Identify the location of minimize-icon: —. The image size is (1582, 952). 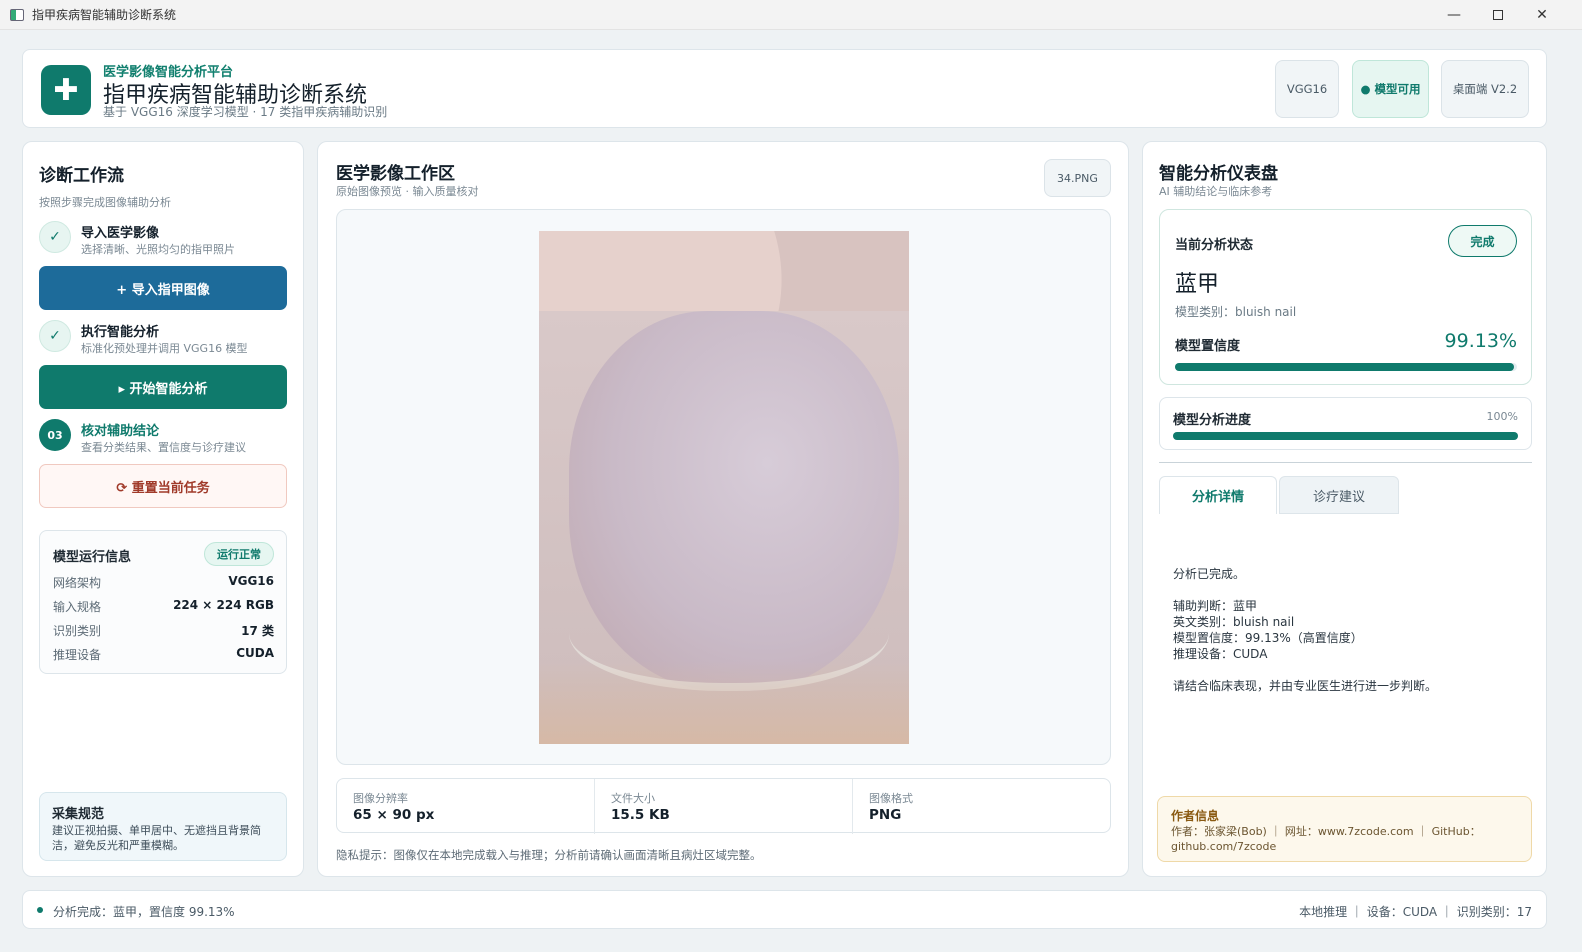
(1454, 15).